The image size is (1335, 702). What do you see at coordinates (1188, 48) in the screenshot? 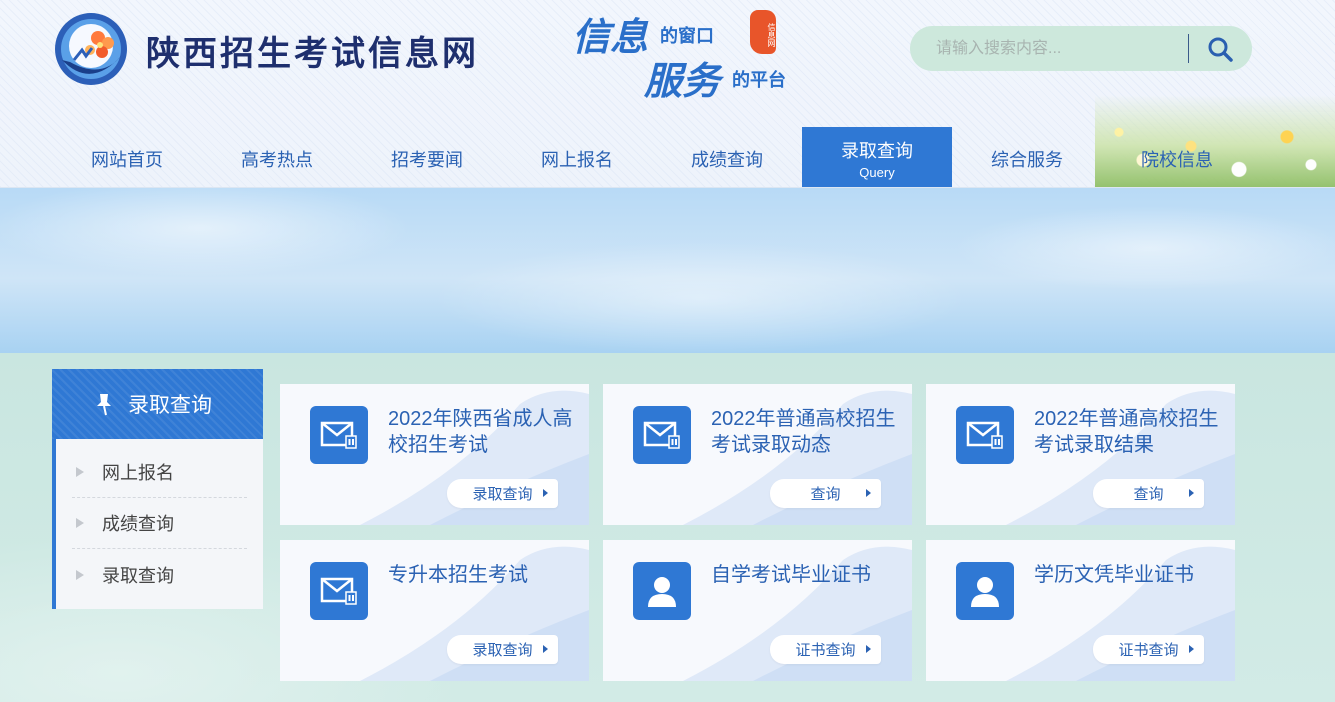
I see `search-divider` at bounding box center [1188, 48].